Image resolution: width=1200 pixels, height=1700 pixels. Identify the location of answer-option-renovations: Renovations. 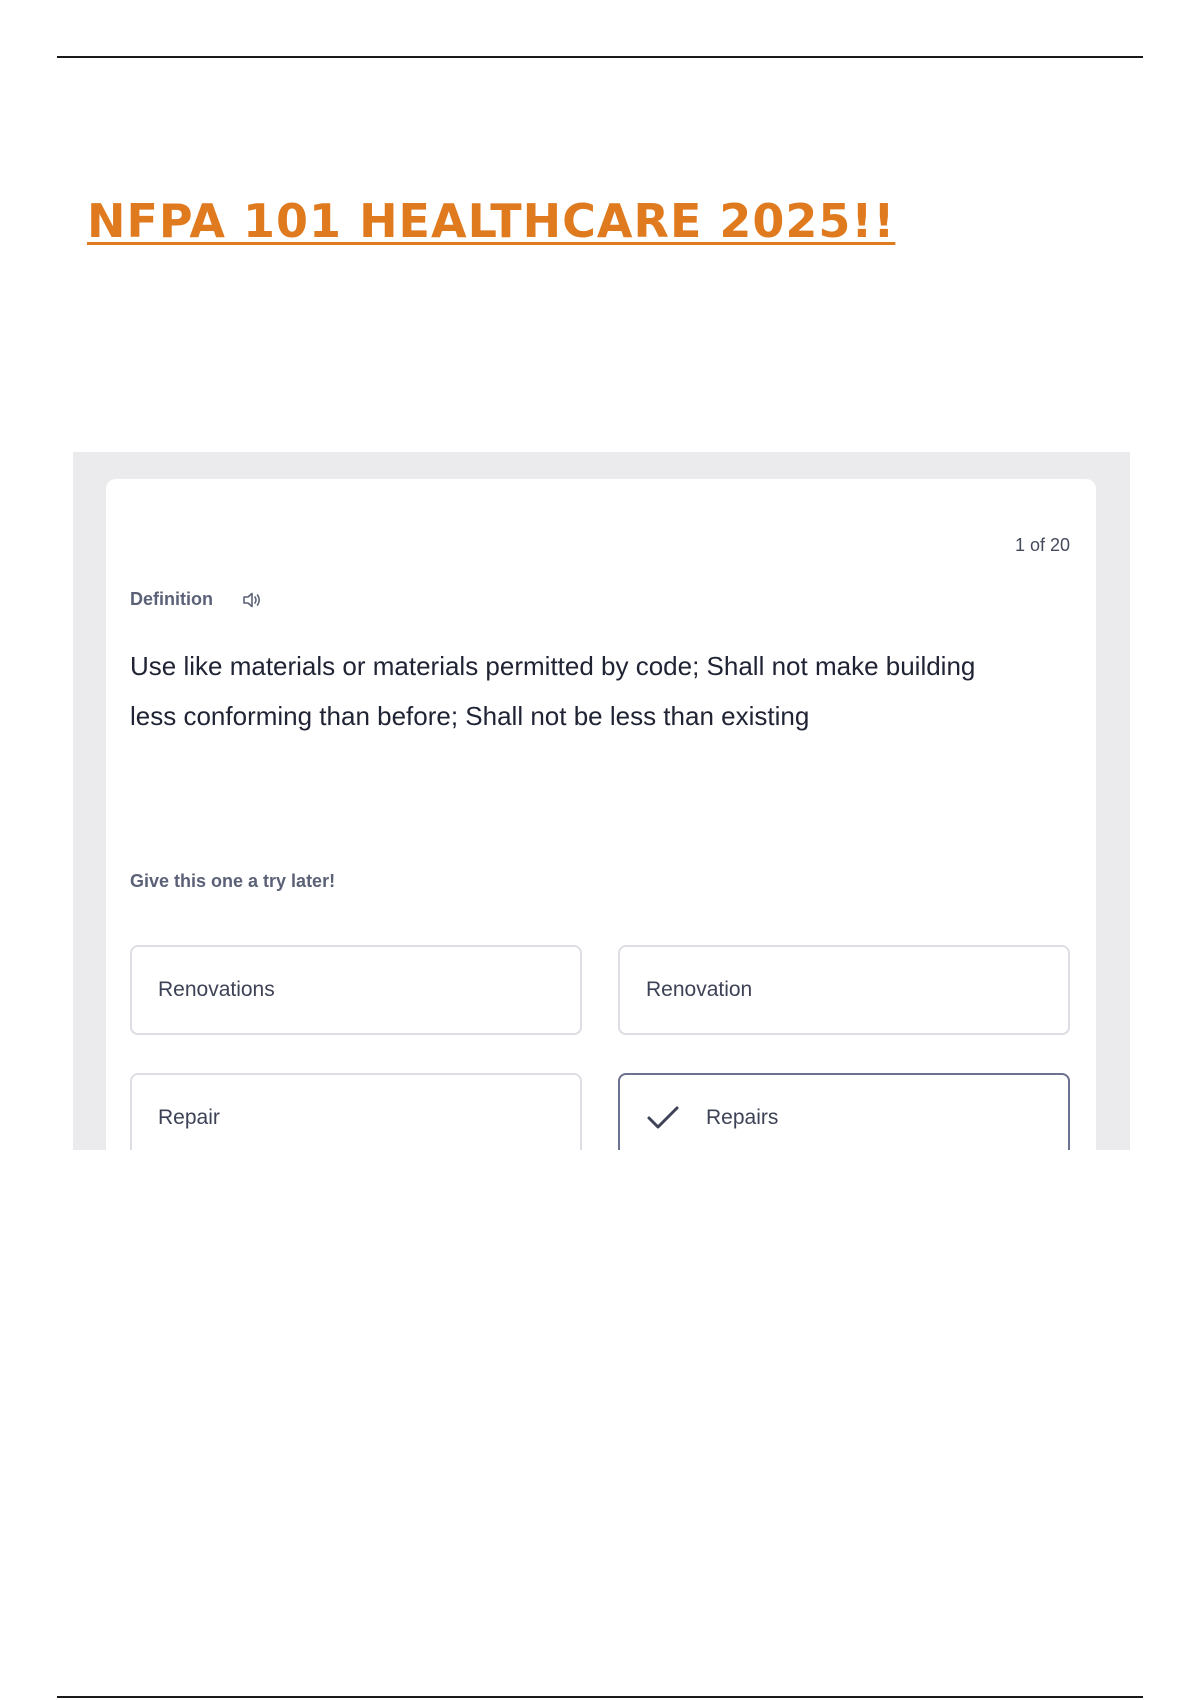
(356, 990).